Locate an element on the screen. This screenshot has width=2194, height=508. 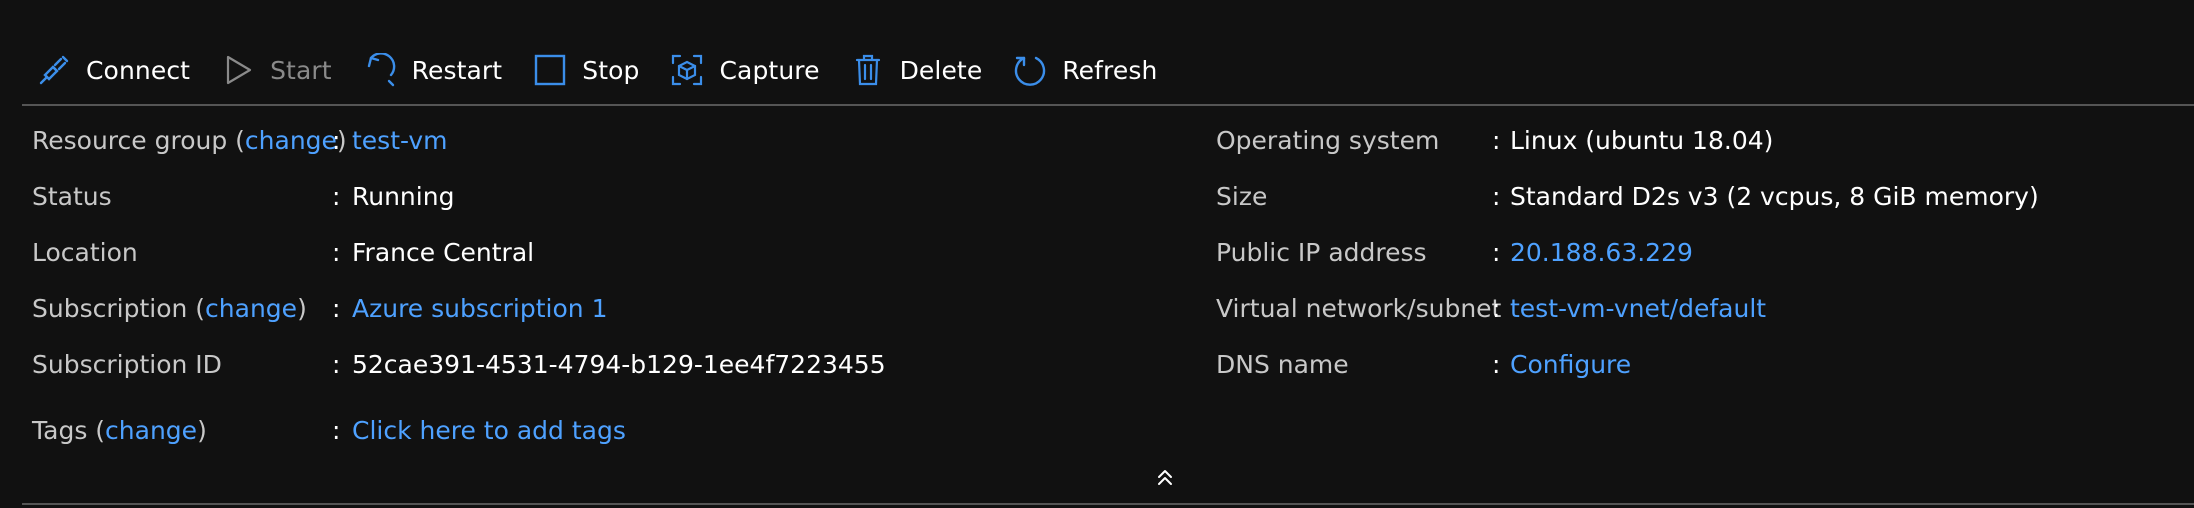
stop-label: Stop is located at coordinates (611, 70).